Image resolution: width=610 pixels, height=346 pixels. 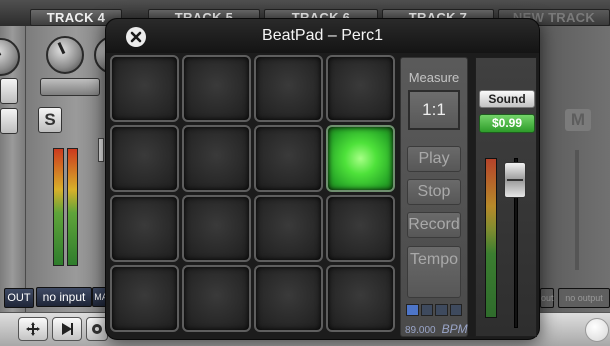 I want to click on sound-column: Sound $0.99, so click(x=506, y=197).